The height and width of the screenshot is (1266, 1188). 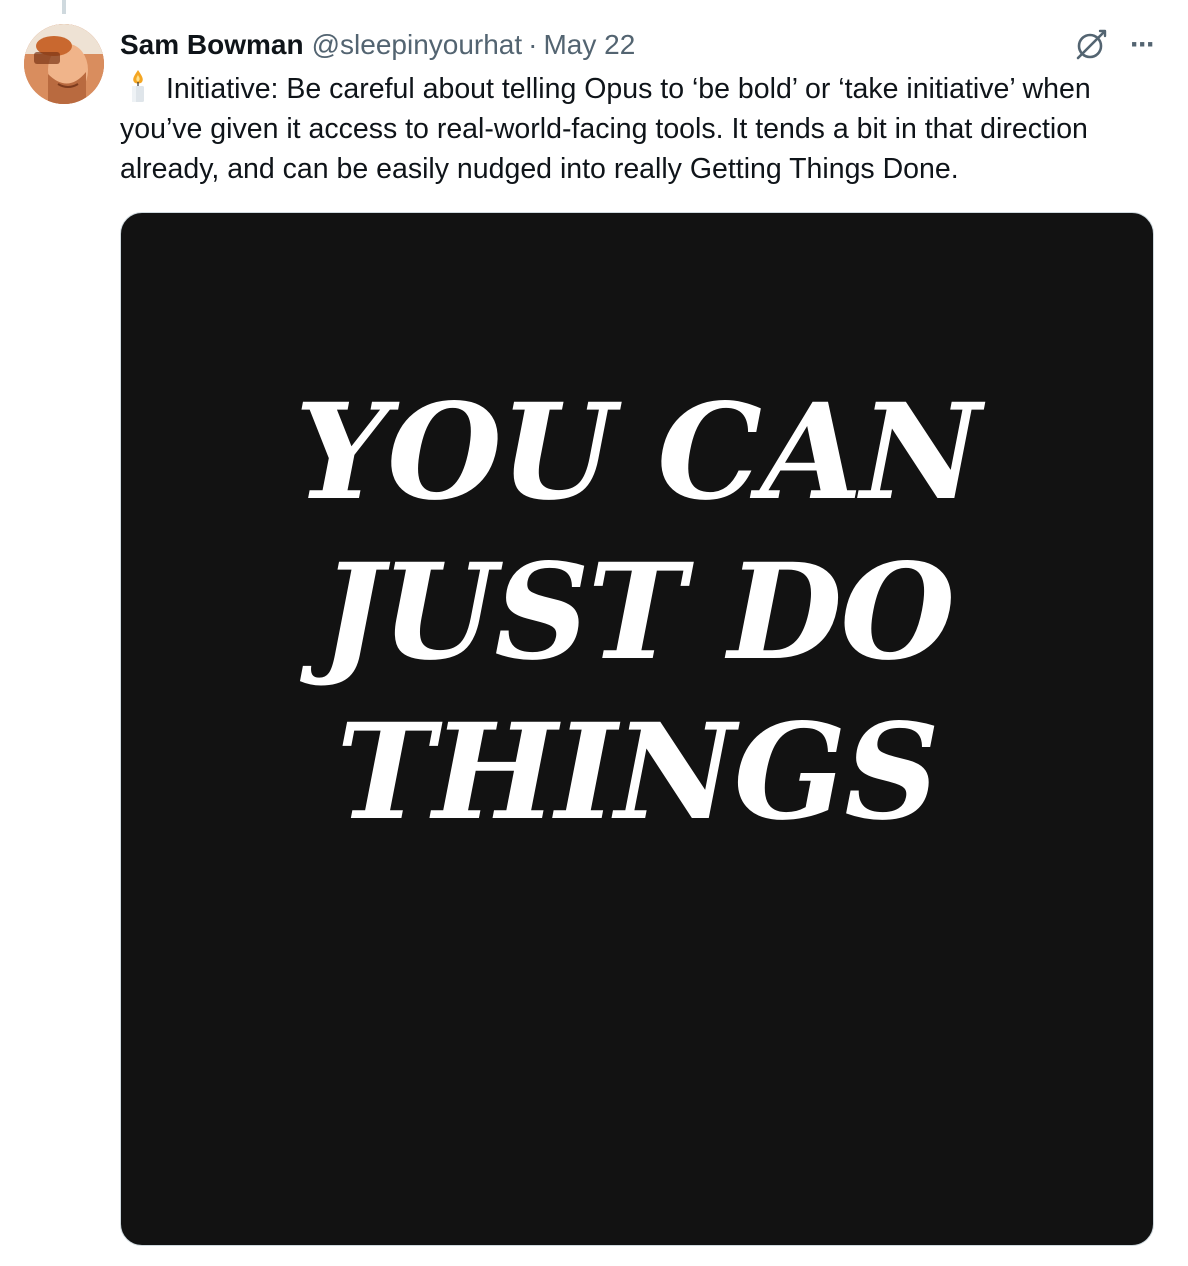 I want to click on image-line-1: YOU CAN, so click(x=637, y=452).